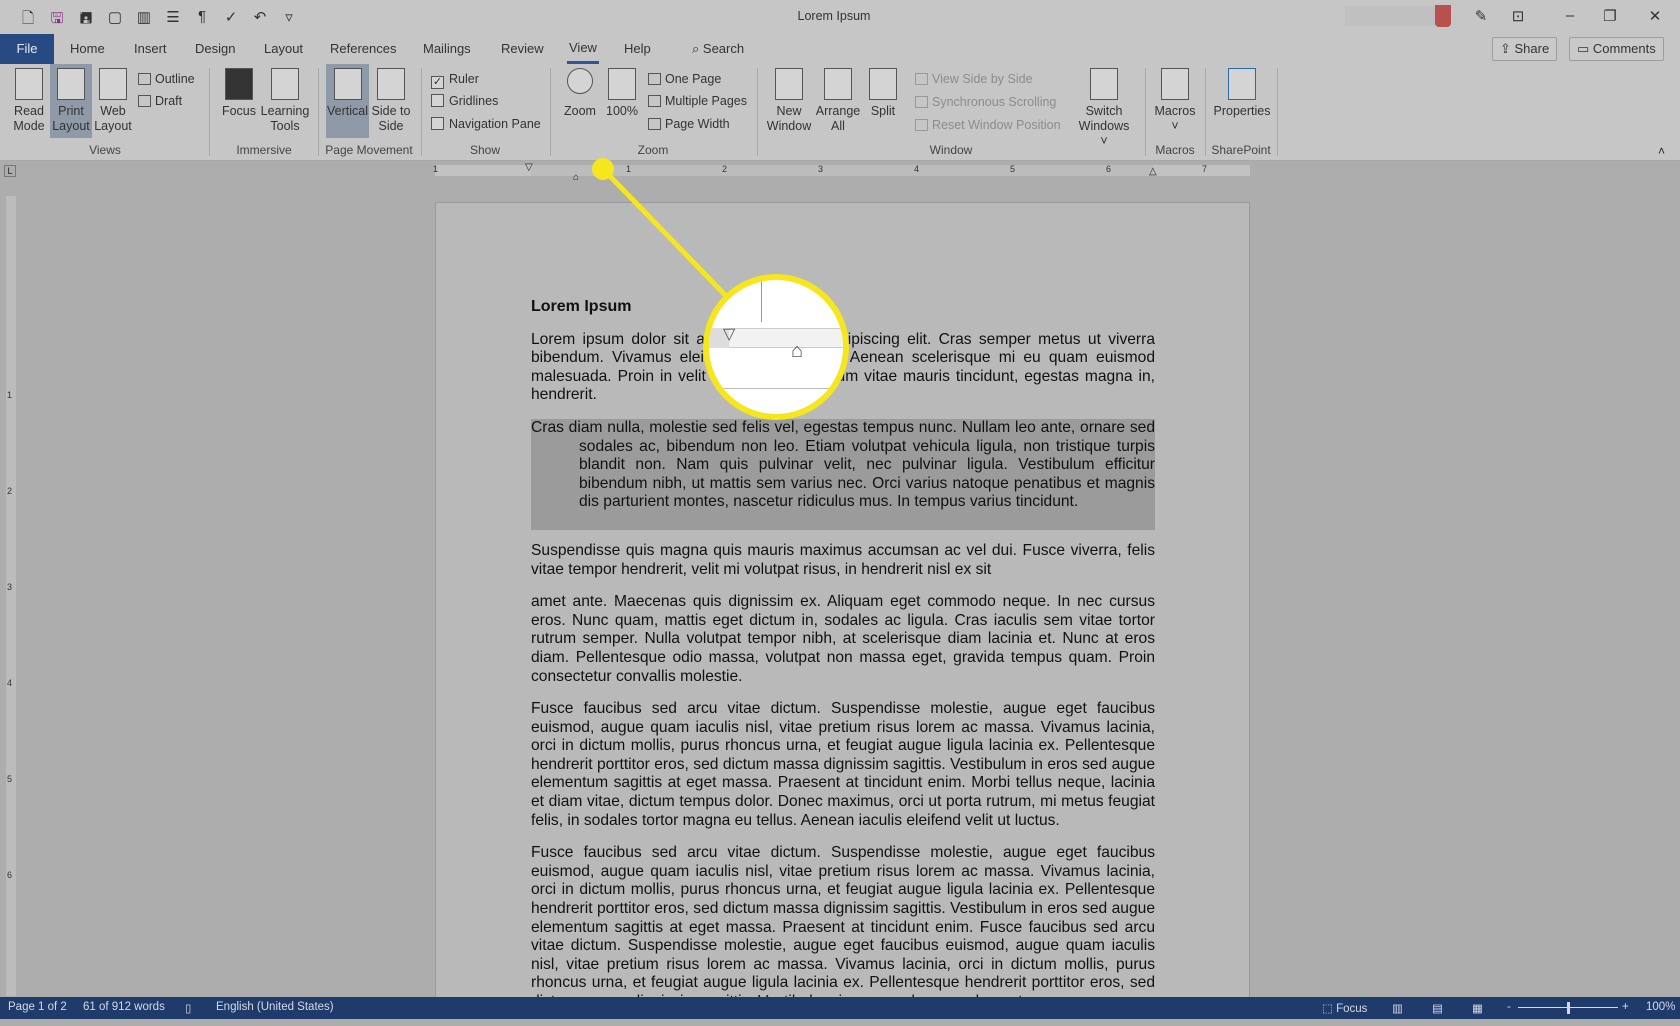 The width and height of the screenshot is (1680, 1026). I want to click on zoom-slider-thumb, so click(1568, 1008).